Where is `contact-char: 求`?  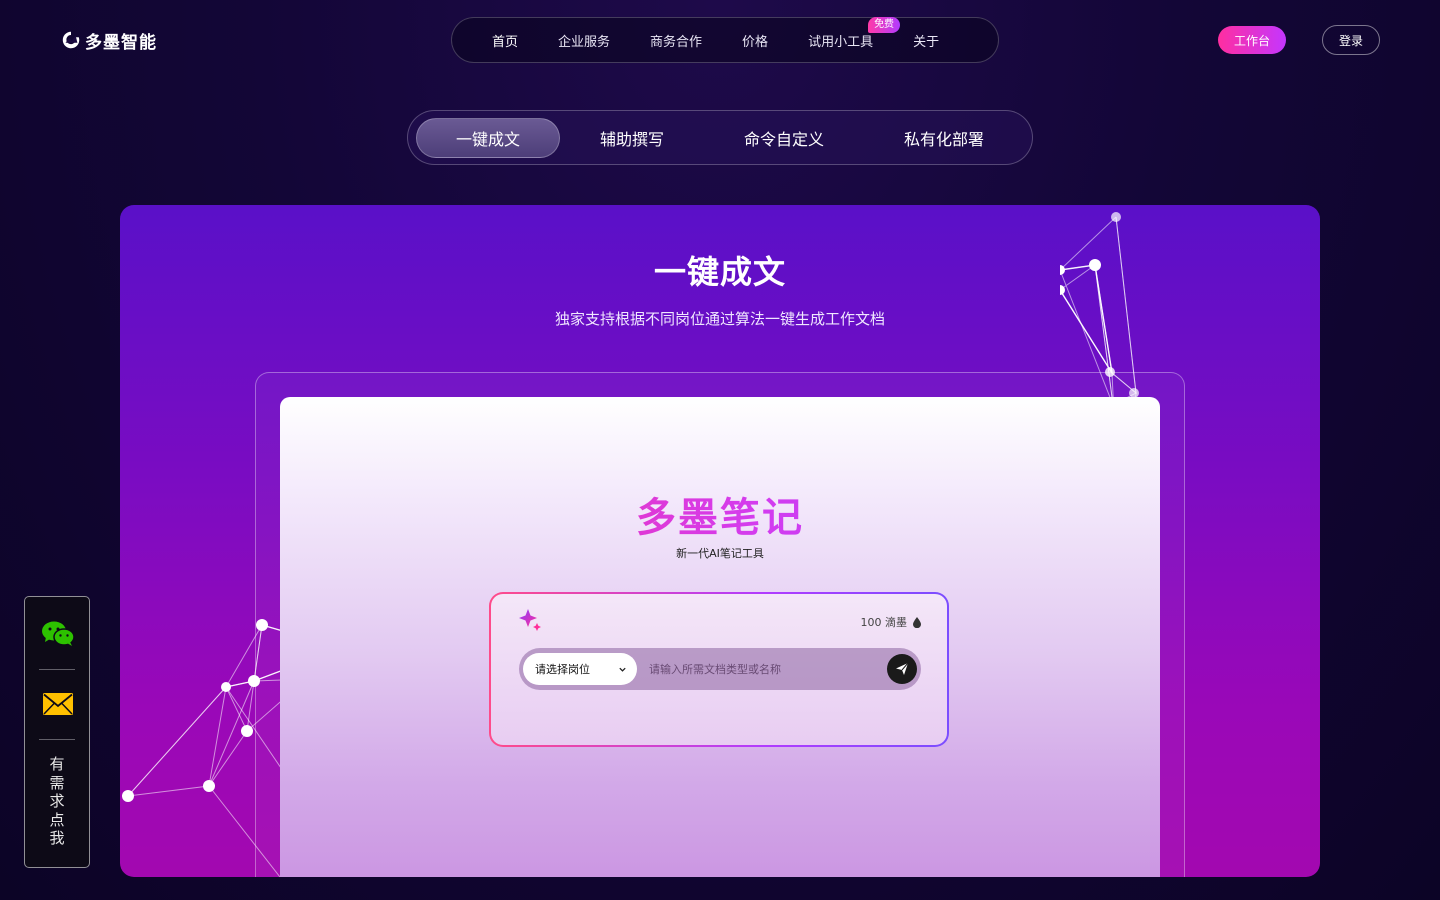 contact-char: 求 is located at coordinates (57, 801).